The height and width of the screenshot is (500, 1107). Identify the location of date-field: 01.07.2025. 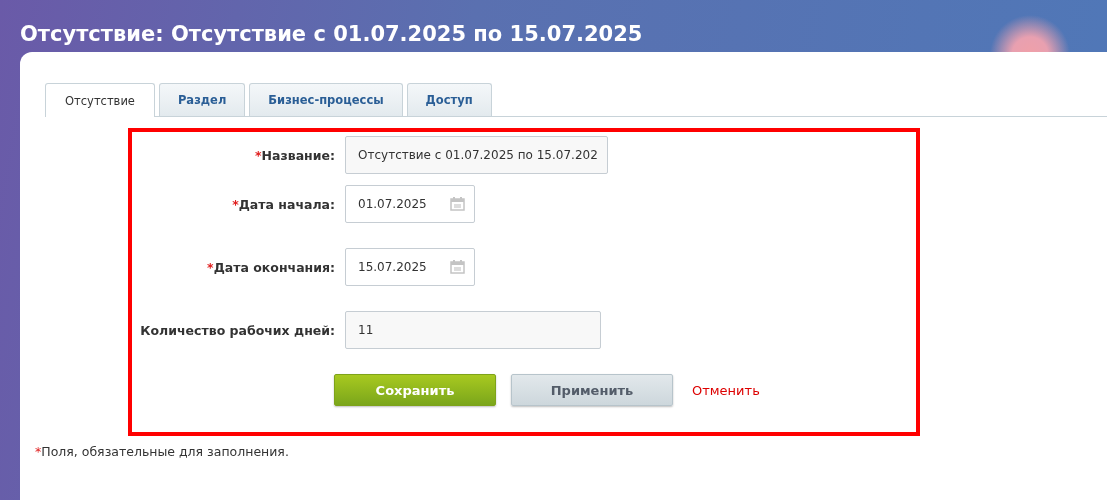
(410, 204).